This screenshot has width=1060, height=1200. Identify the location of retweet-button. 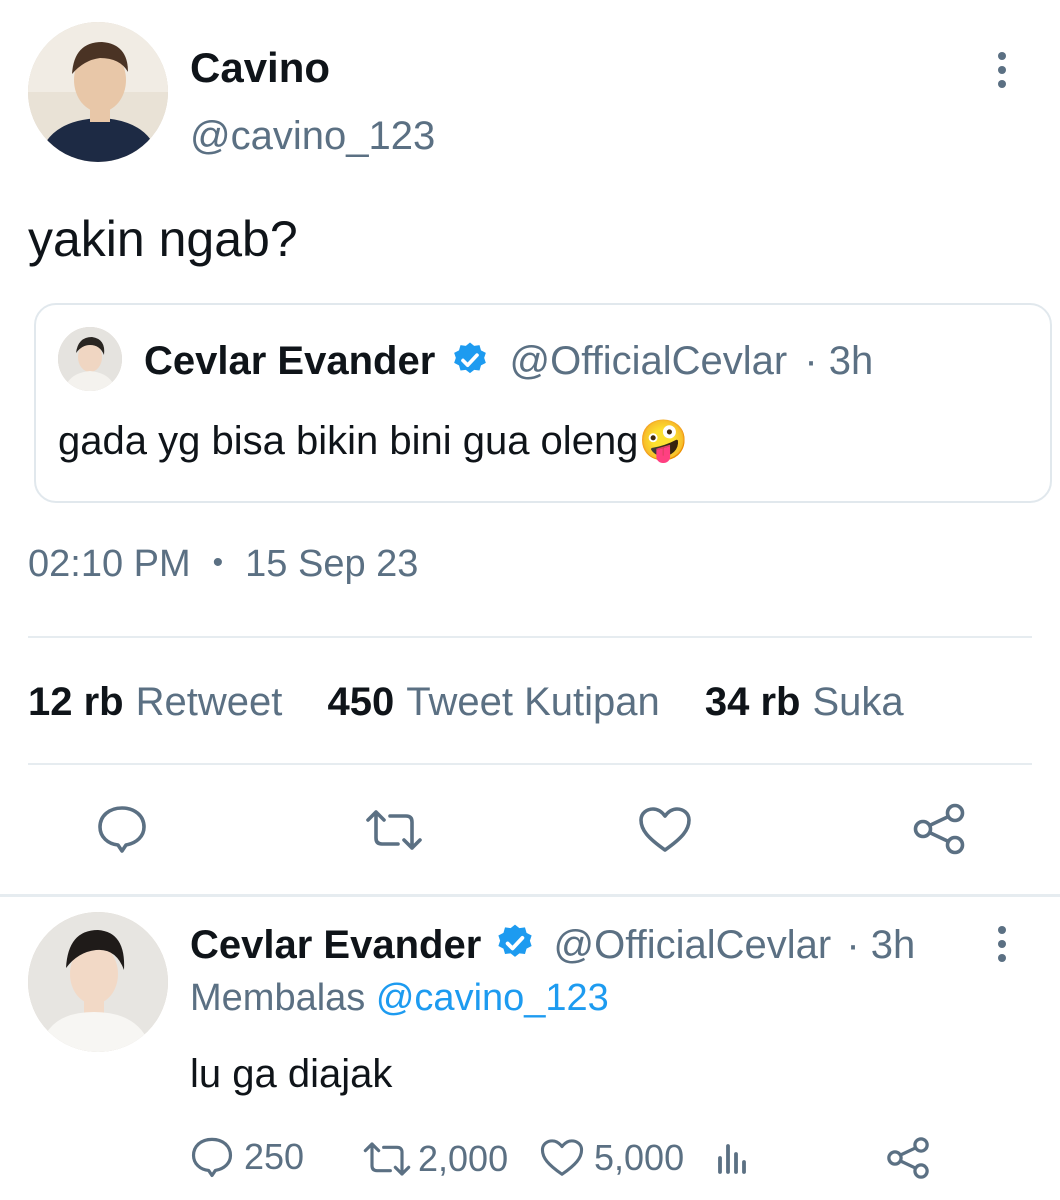
(394, 830).